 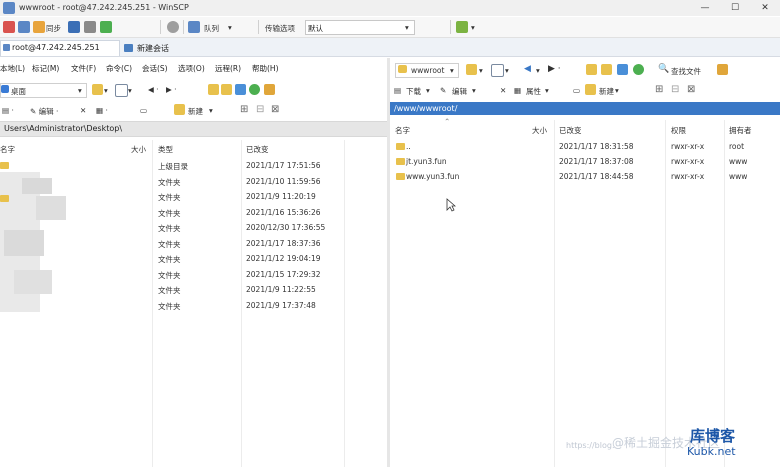 What do you see at coordinates (517, 90) in the screenshot?
I see `properties-icon: ▦` at bounding box center [517, 90].